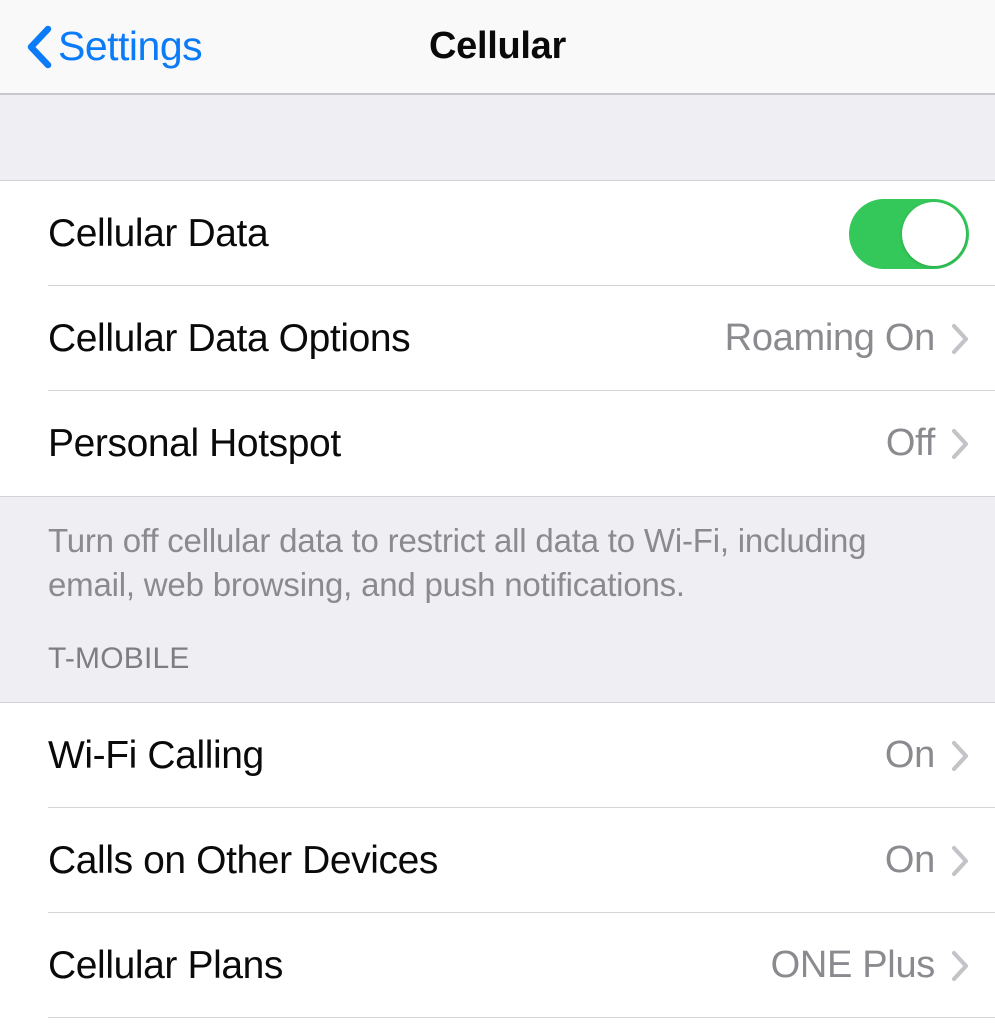 This screenshot has height=1024, width=995. I want to click on toggle-knob, so click(934, 233).